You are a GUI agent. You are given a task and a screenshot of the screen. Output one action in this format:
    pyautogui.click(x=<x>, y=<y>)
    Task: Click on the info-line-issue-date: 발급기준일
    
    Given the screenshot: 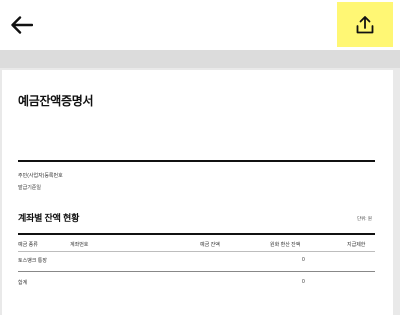 What is the action you would take?
    pyautogui.click(x=30, y=188)
    